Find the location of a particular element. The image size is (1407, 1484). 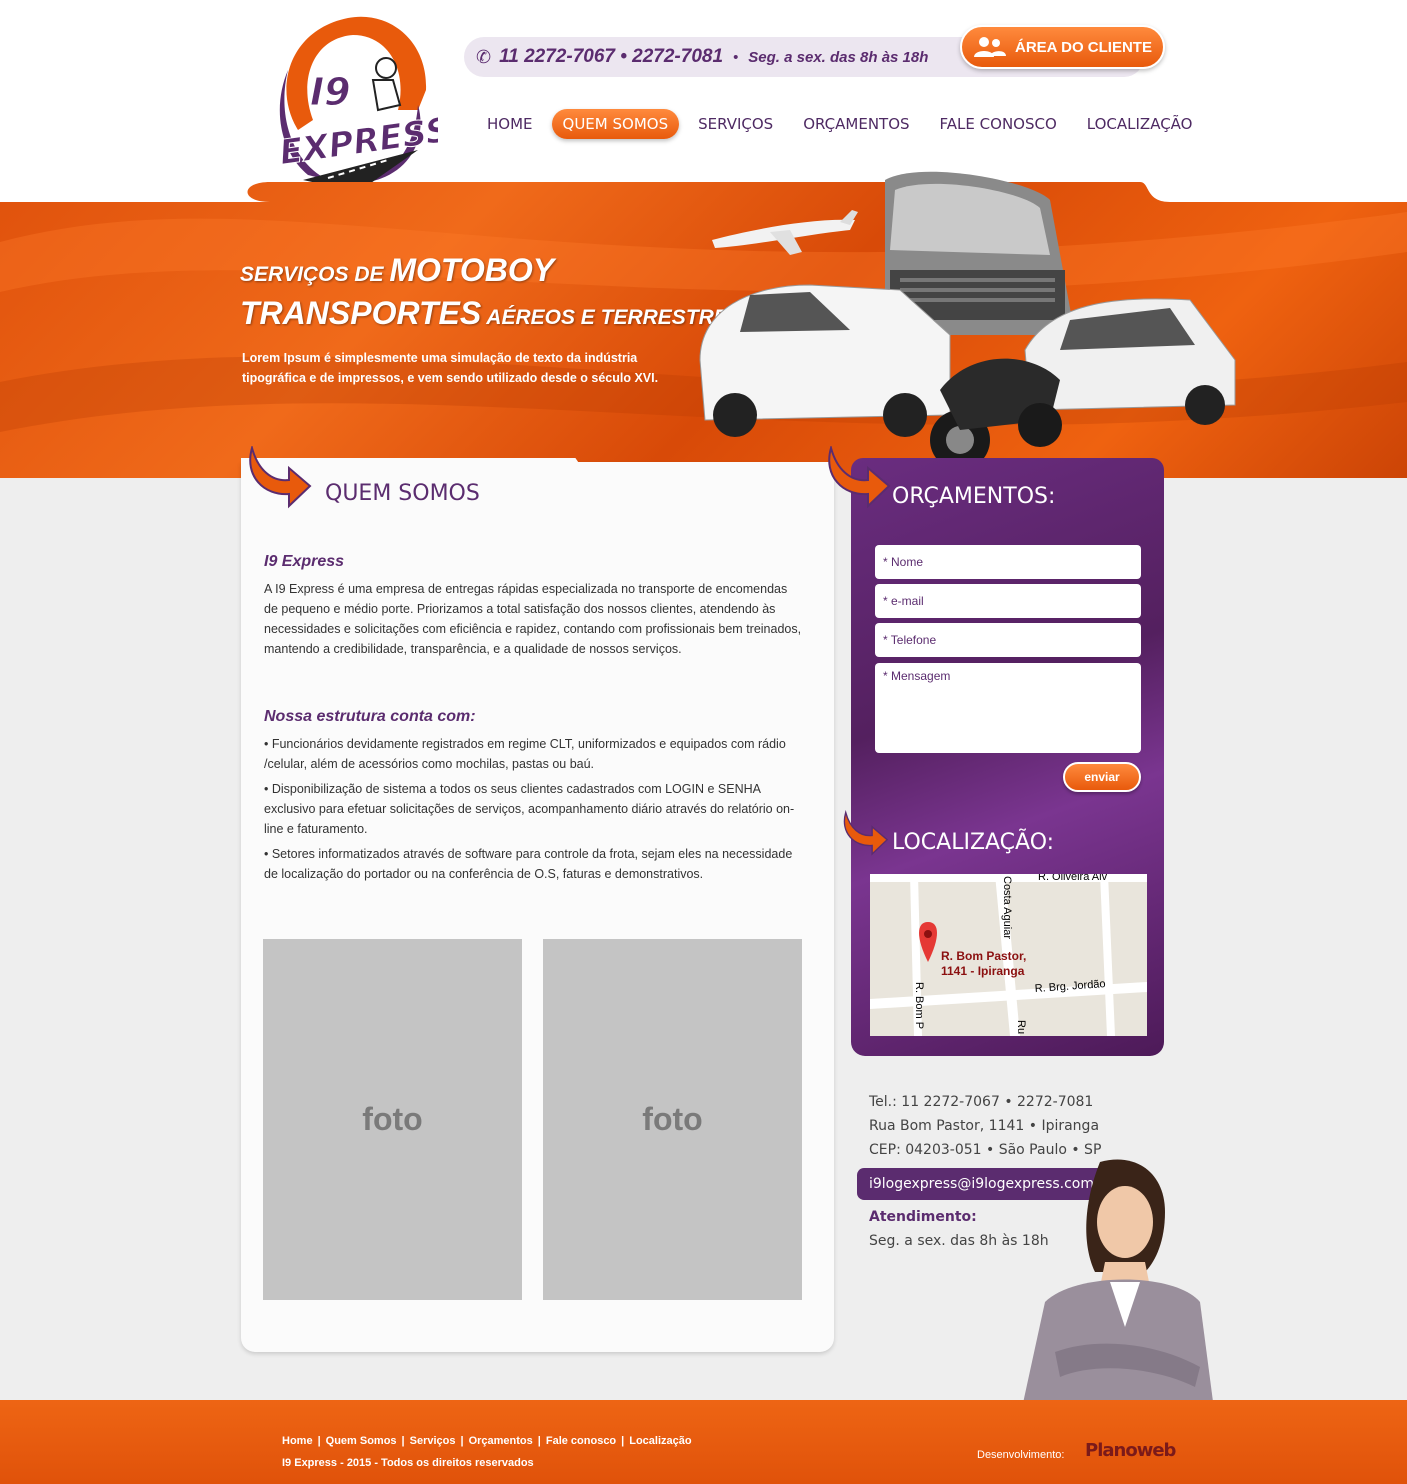

map-pin-line-1: R. Bom Pastor, is located at coordinates (984, 956).